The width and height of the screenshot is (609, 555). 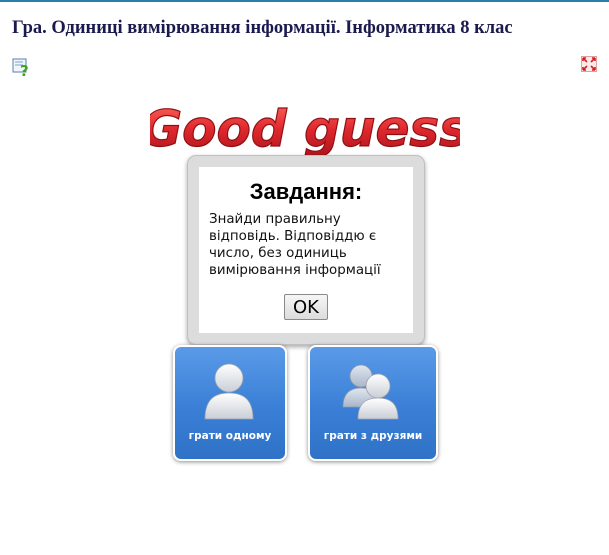 I want to click on play-solo-button: грати одному, so click(x=230, y=403).